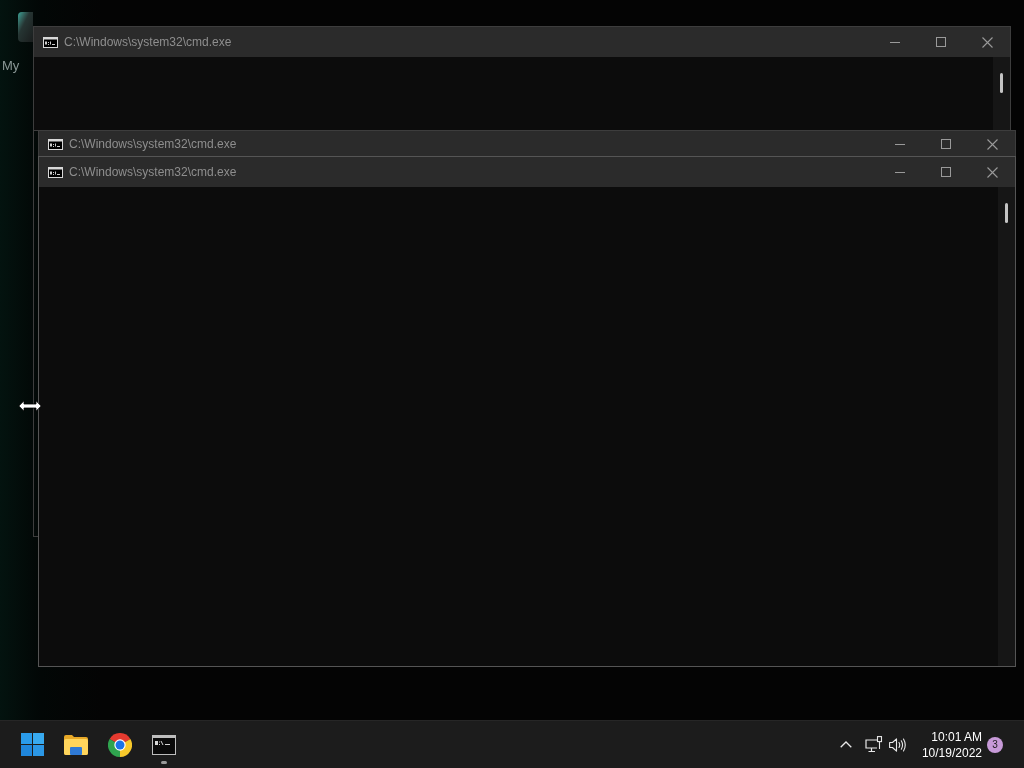 This screenshot has width=1024, height=768. I want to click on windows-logo-icon, so click(32, 744).